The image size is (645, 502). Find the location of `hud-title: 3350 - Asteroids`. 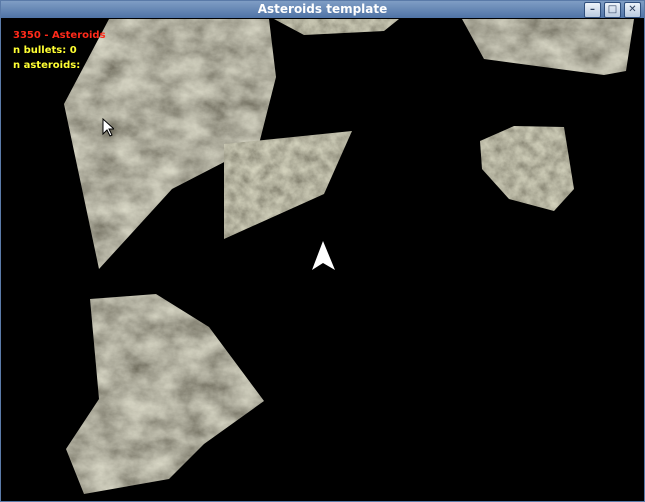

hud-title: 3350 - Asteroids is located at coordinates (59, 35).